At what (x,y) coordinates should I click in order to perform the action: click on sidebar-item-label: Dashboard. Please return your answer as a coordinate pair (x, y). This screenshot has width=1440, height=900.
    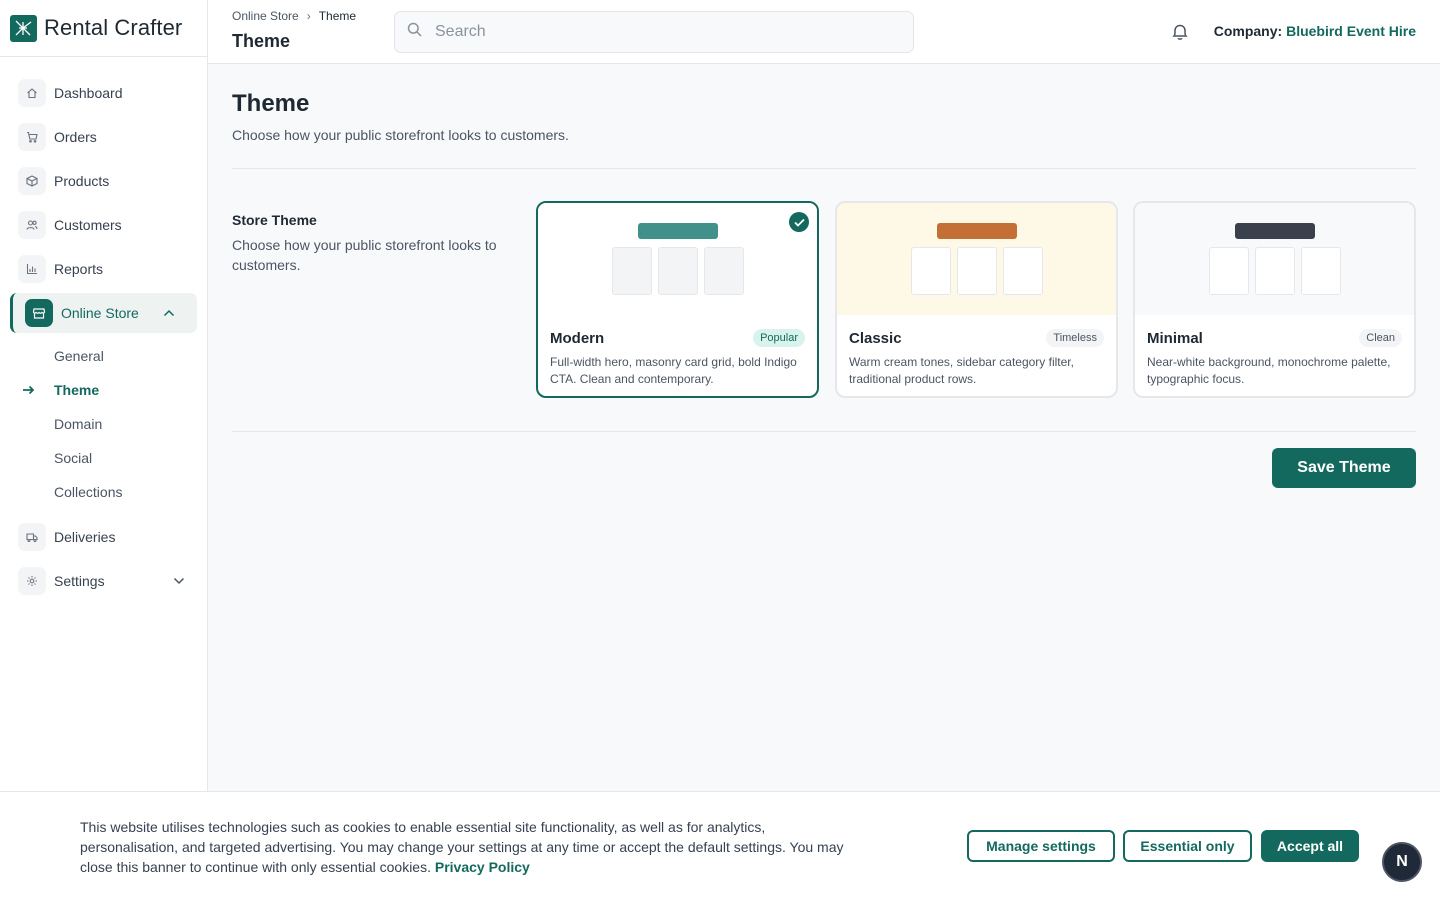
    Looking at the image, I should click on (88, 93).